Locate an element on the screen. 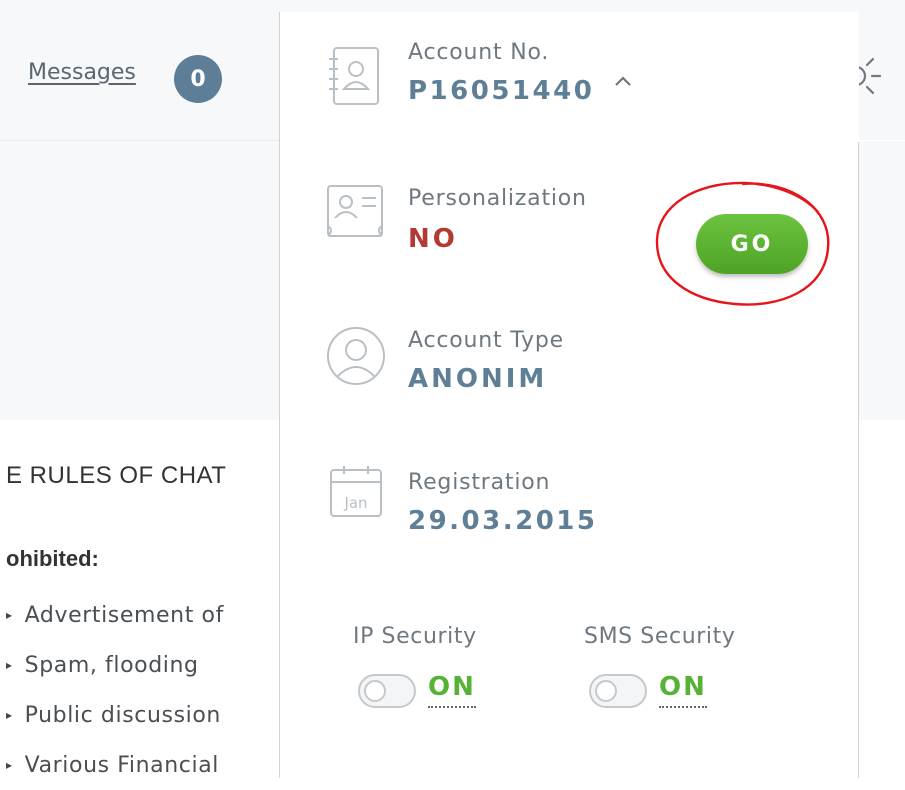 This screenshot has height=790, width=905. address-book-icon is located at coordinates (354, 76).